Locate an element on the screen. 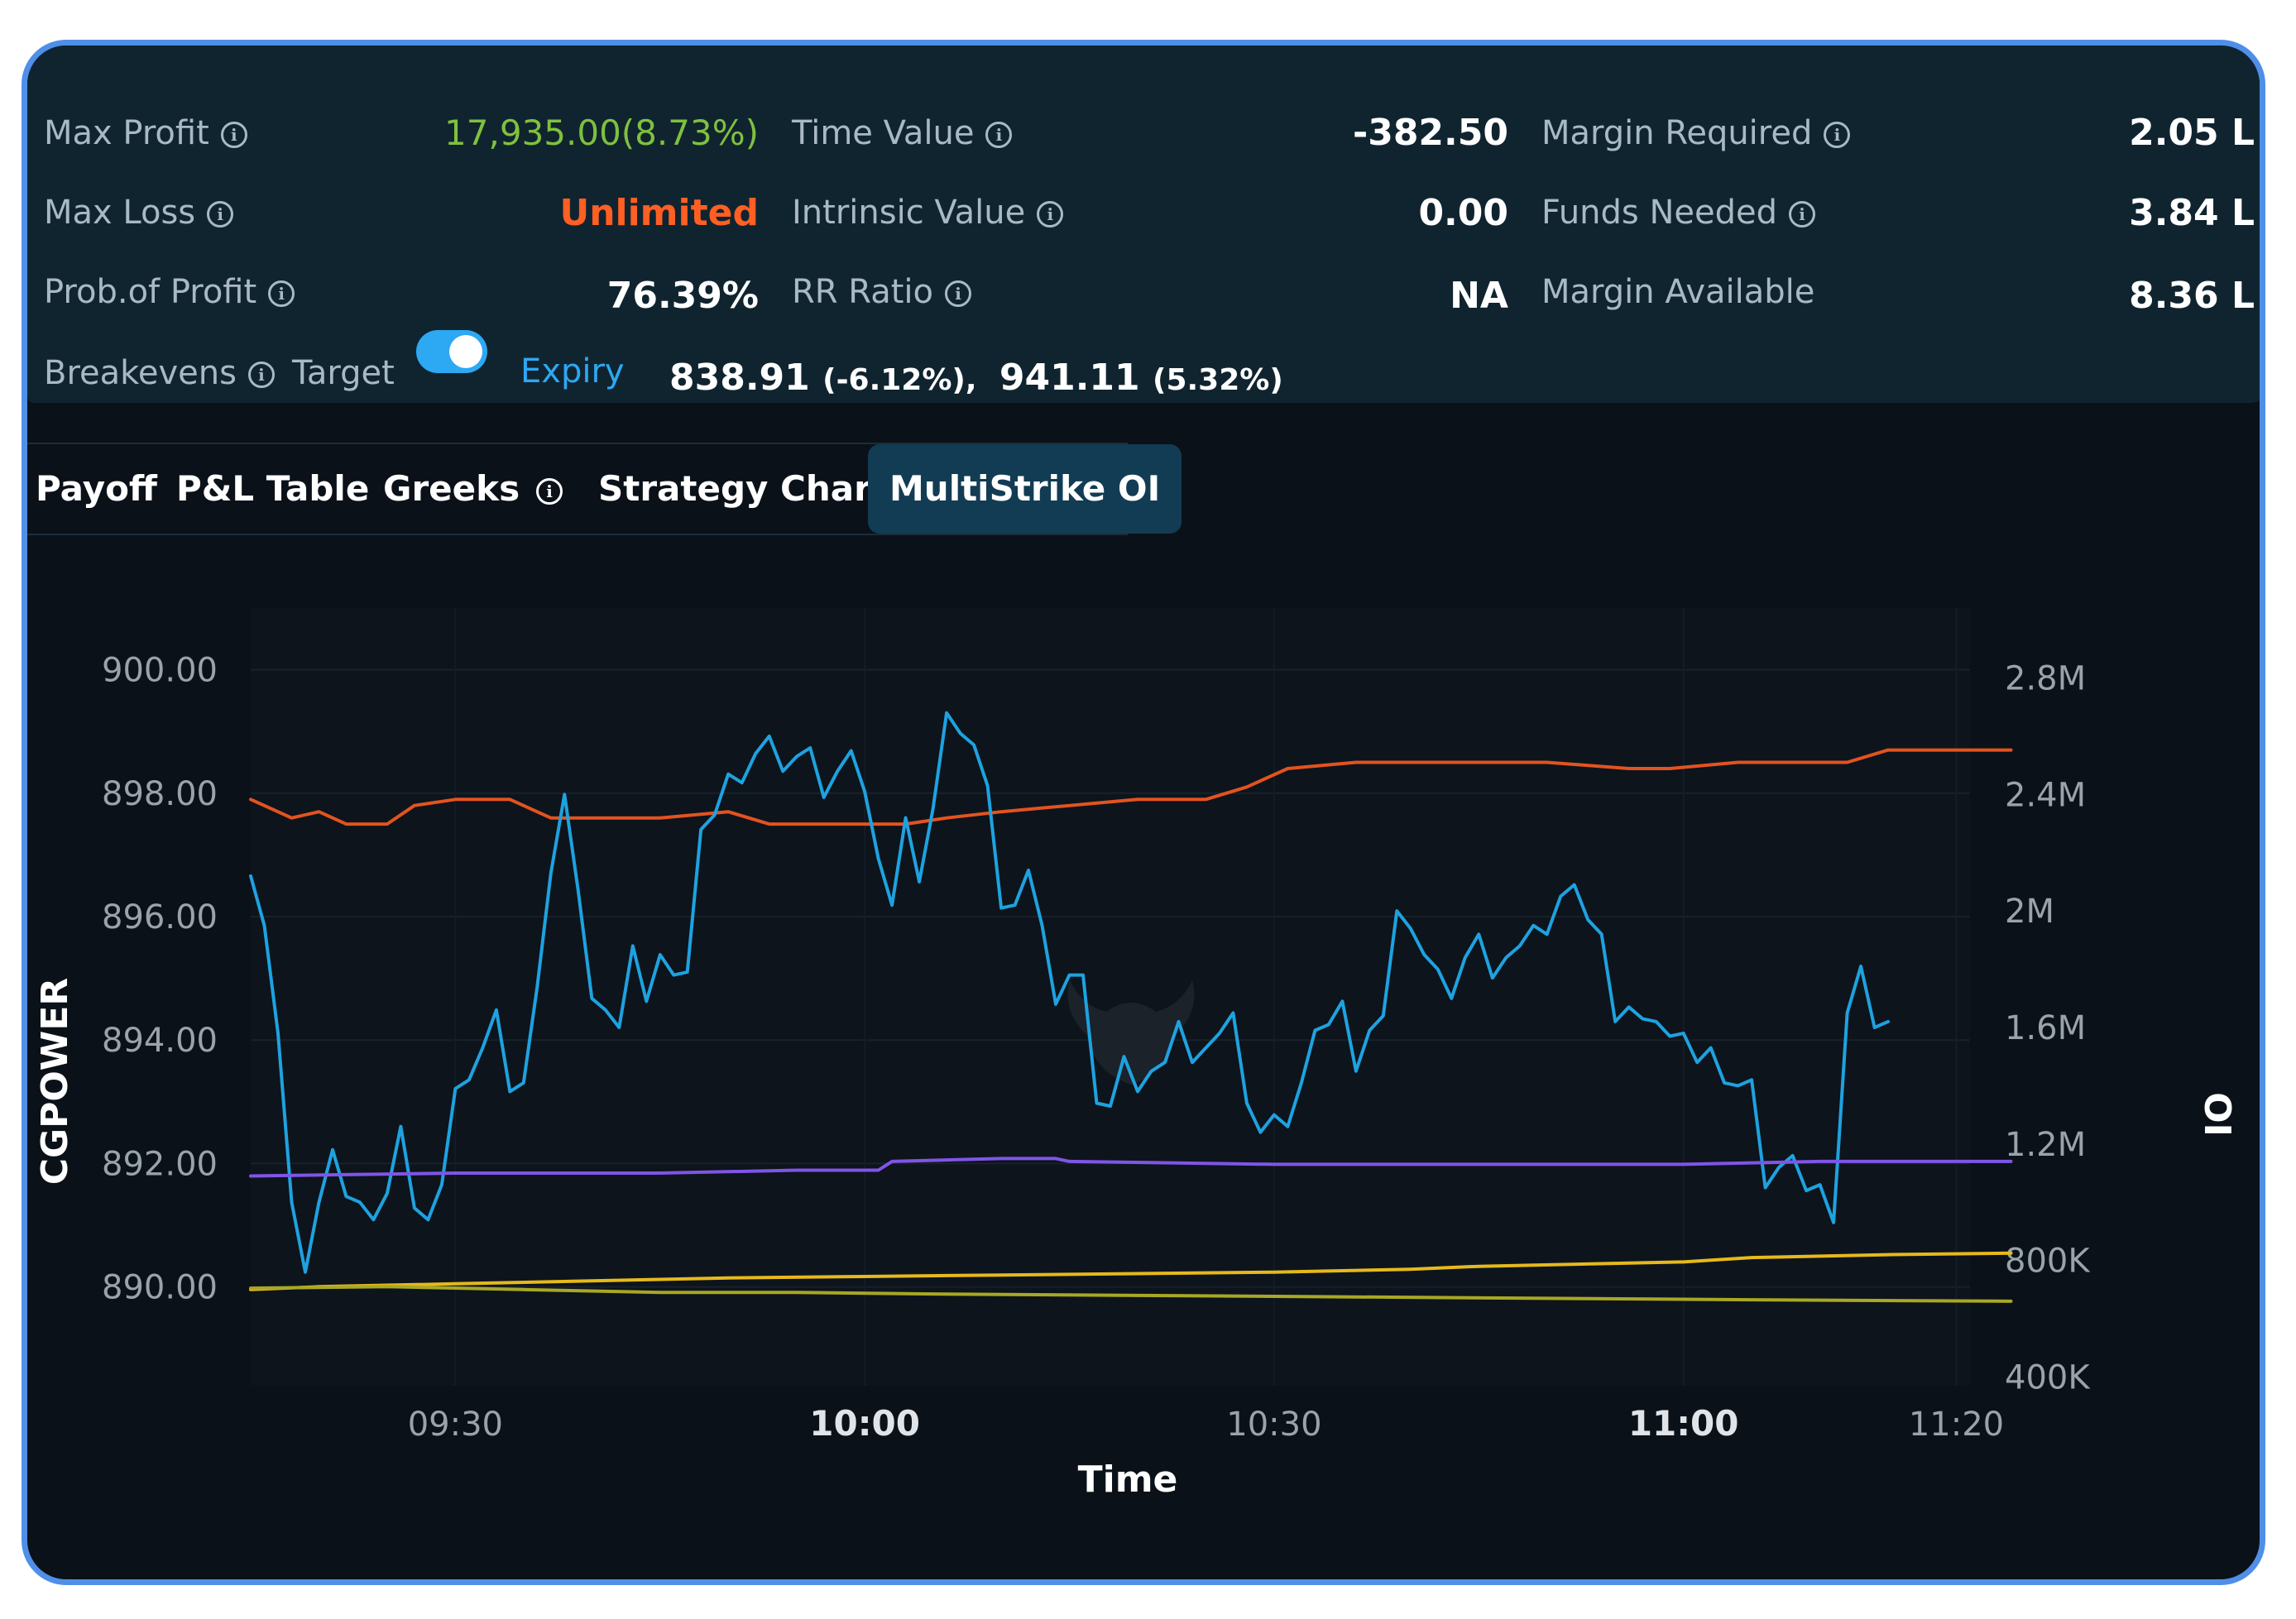 This screenshot has width=2296, height=1619. tab-multistrike-oi: MultiStrike OI is located at coordinates (1025, 489).